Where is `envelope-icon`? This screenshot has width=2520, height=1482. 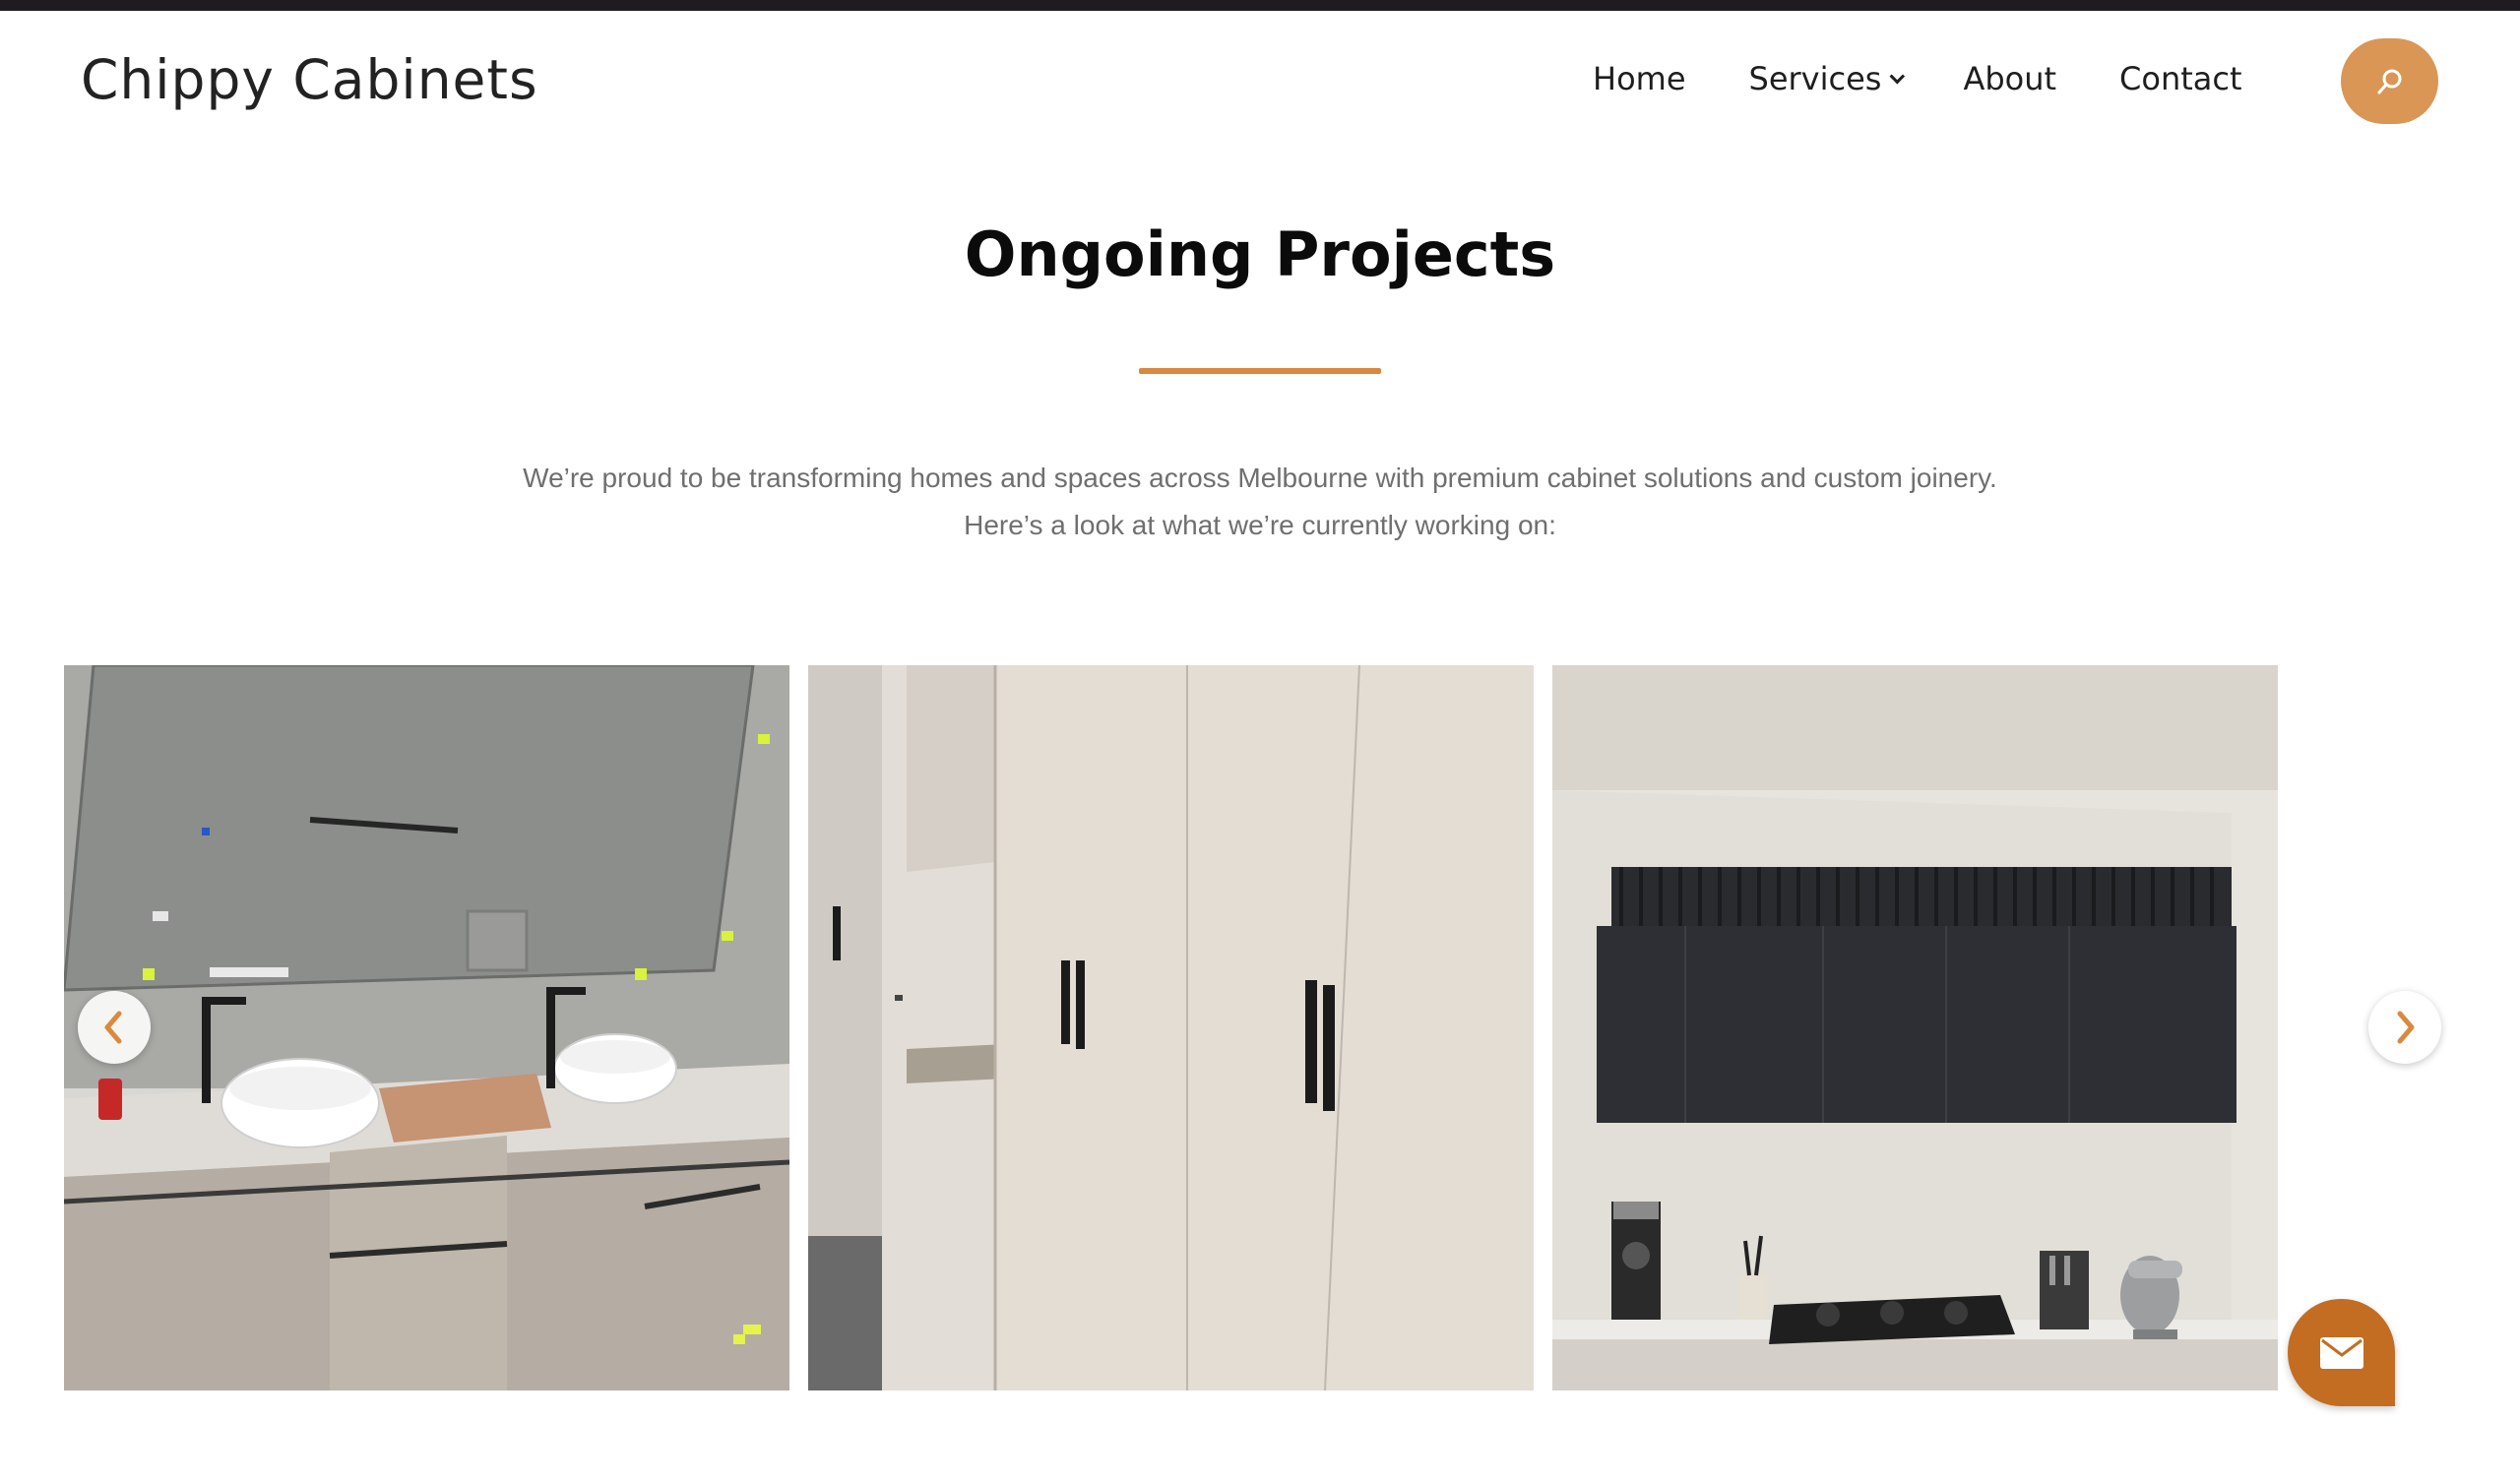
envelope-icon is located at coordinates (2341, 1352).